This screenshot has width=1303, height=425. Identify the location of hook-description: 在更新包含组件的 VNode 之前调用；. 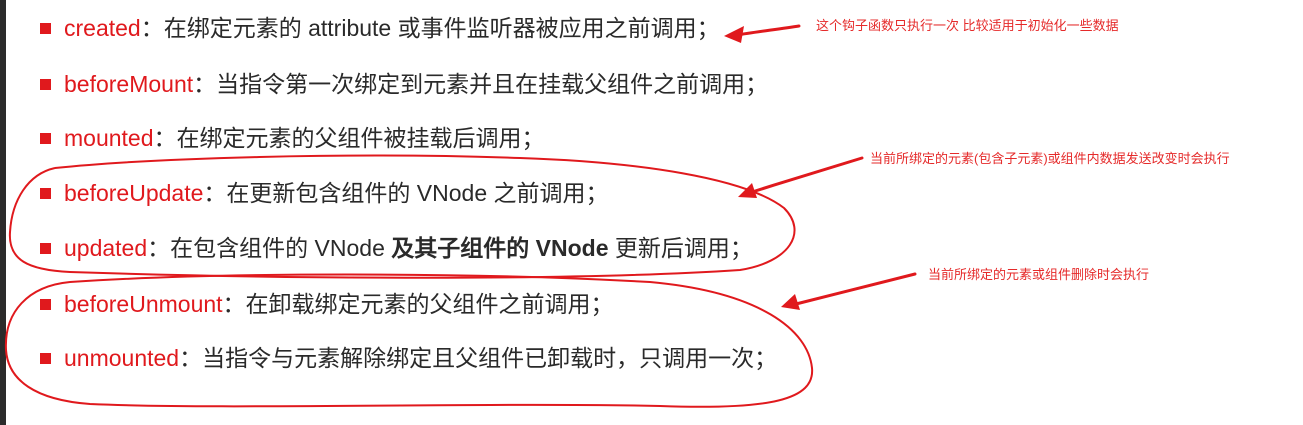
(417, 193).